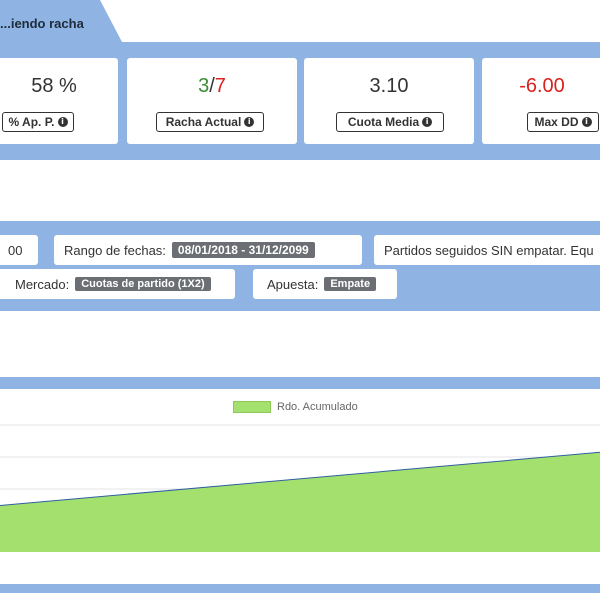  I want to click on legend-swatch, so click(252, 407).